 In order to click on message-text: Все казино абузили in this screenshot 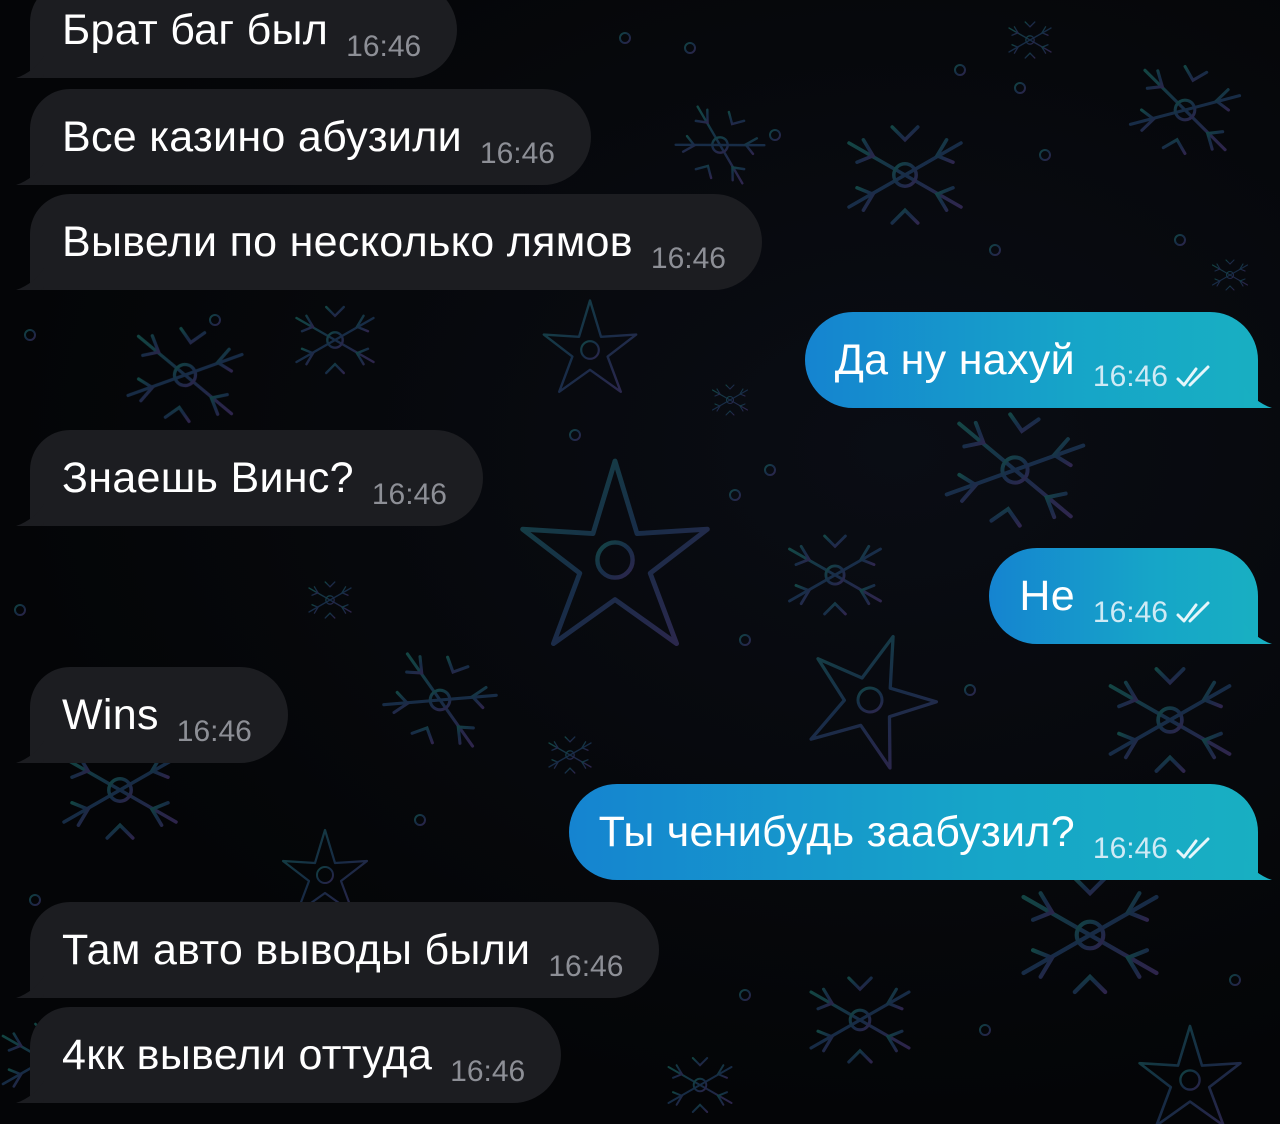, I will do `click(262, 137)`.